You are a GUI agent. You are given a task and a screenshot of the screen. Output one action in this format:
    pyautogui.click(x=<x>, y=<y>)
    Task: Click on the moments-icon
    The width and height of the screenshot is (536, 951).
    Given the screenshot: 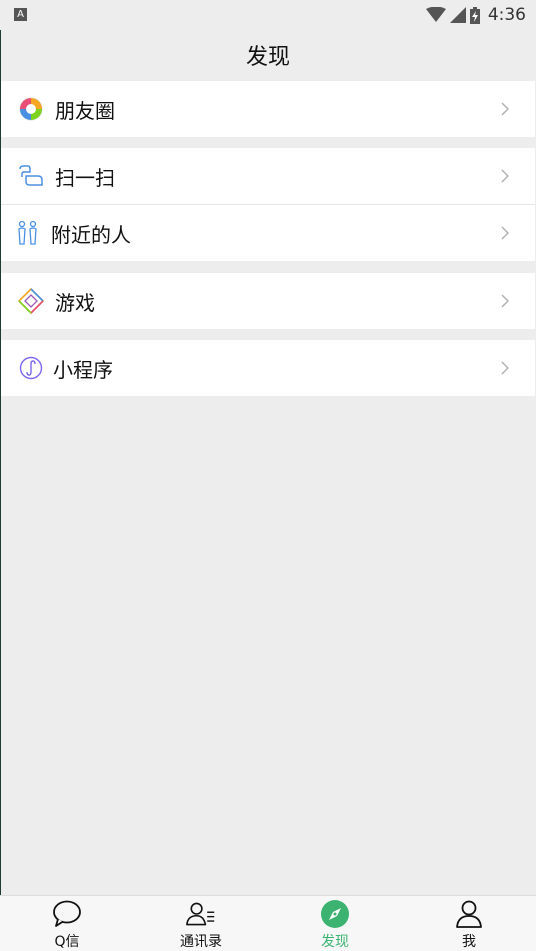 What is the action you would take?
    pyautogui.click(x=31, y=109)
    